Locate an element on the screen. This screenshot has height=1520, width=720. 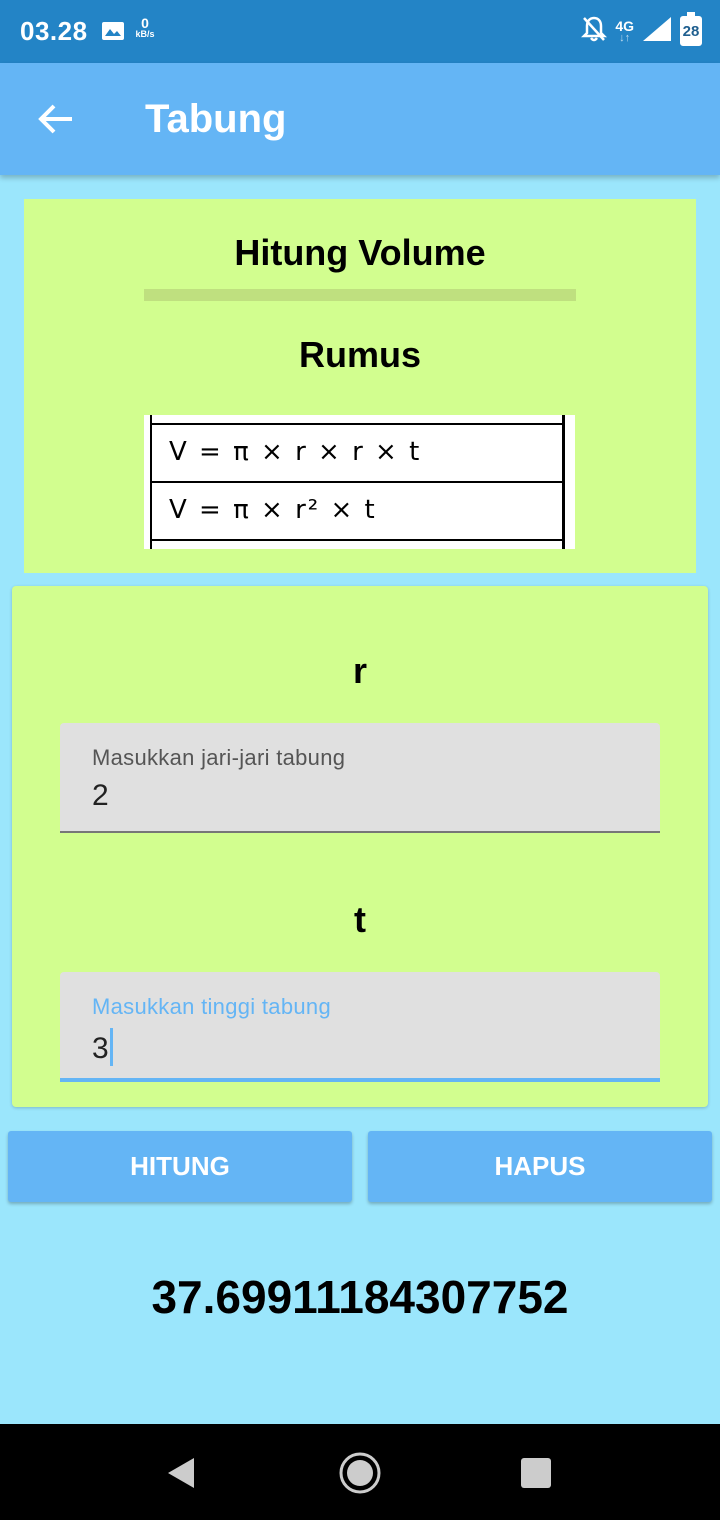
height-input-field: 3 is located at coordinates (102, 1047).